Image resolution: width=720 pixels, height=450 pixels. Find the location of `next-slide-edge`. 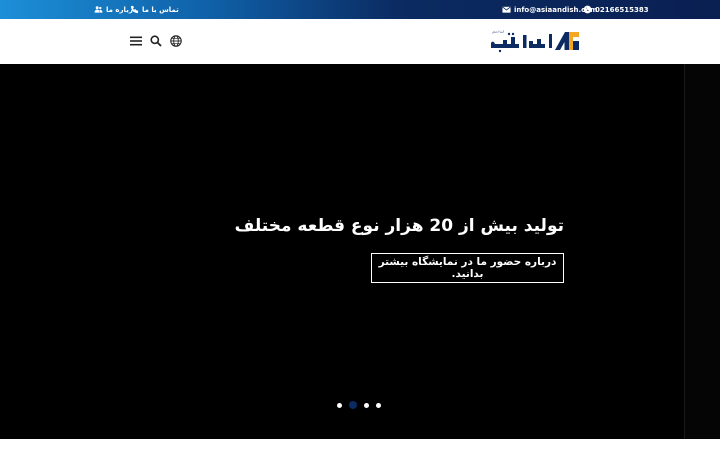

next-slide-edge is located at coordinates (702, 251).